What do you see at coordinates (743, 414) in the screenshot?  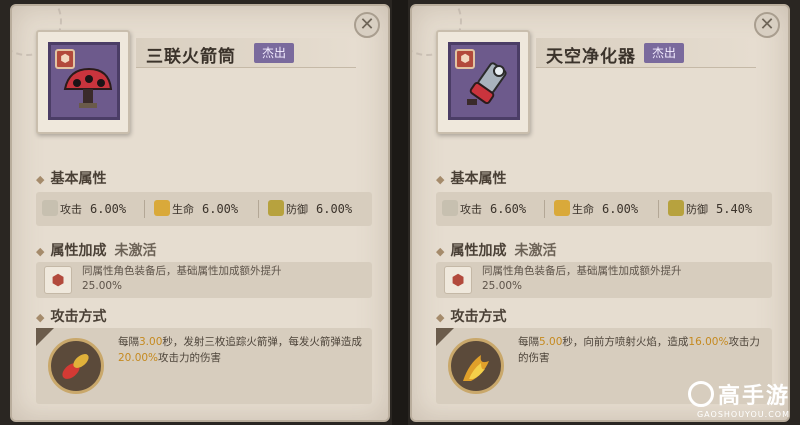 I see `watermark-url: GAOSHOUYOU.COM` at bounding box center [743, 414].